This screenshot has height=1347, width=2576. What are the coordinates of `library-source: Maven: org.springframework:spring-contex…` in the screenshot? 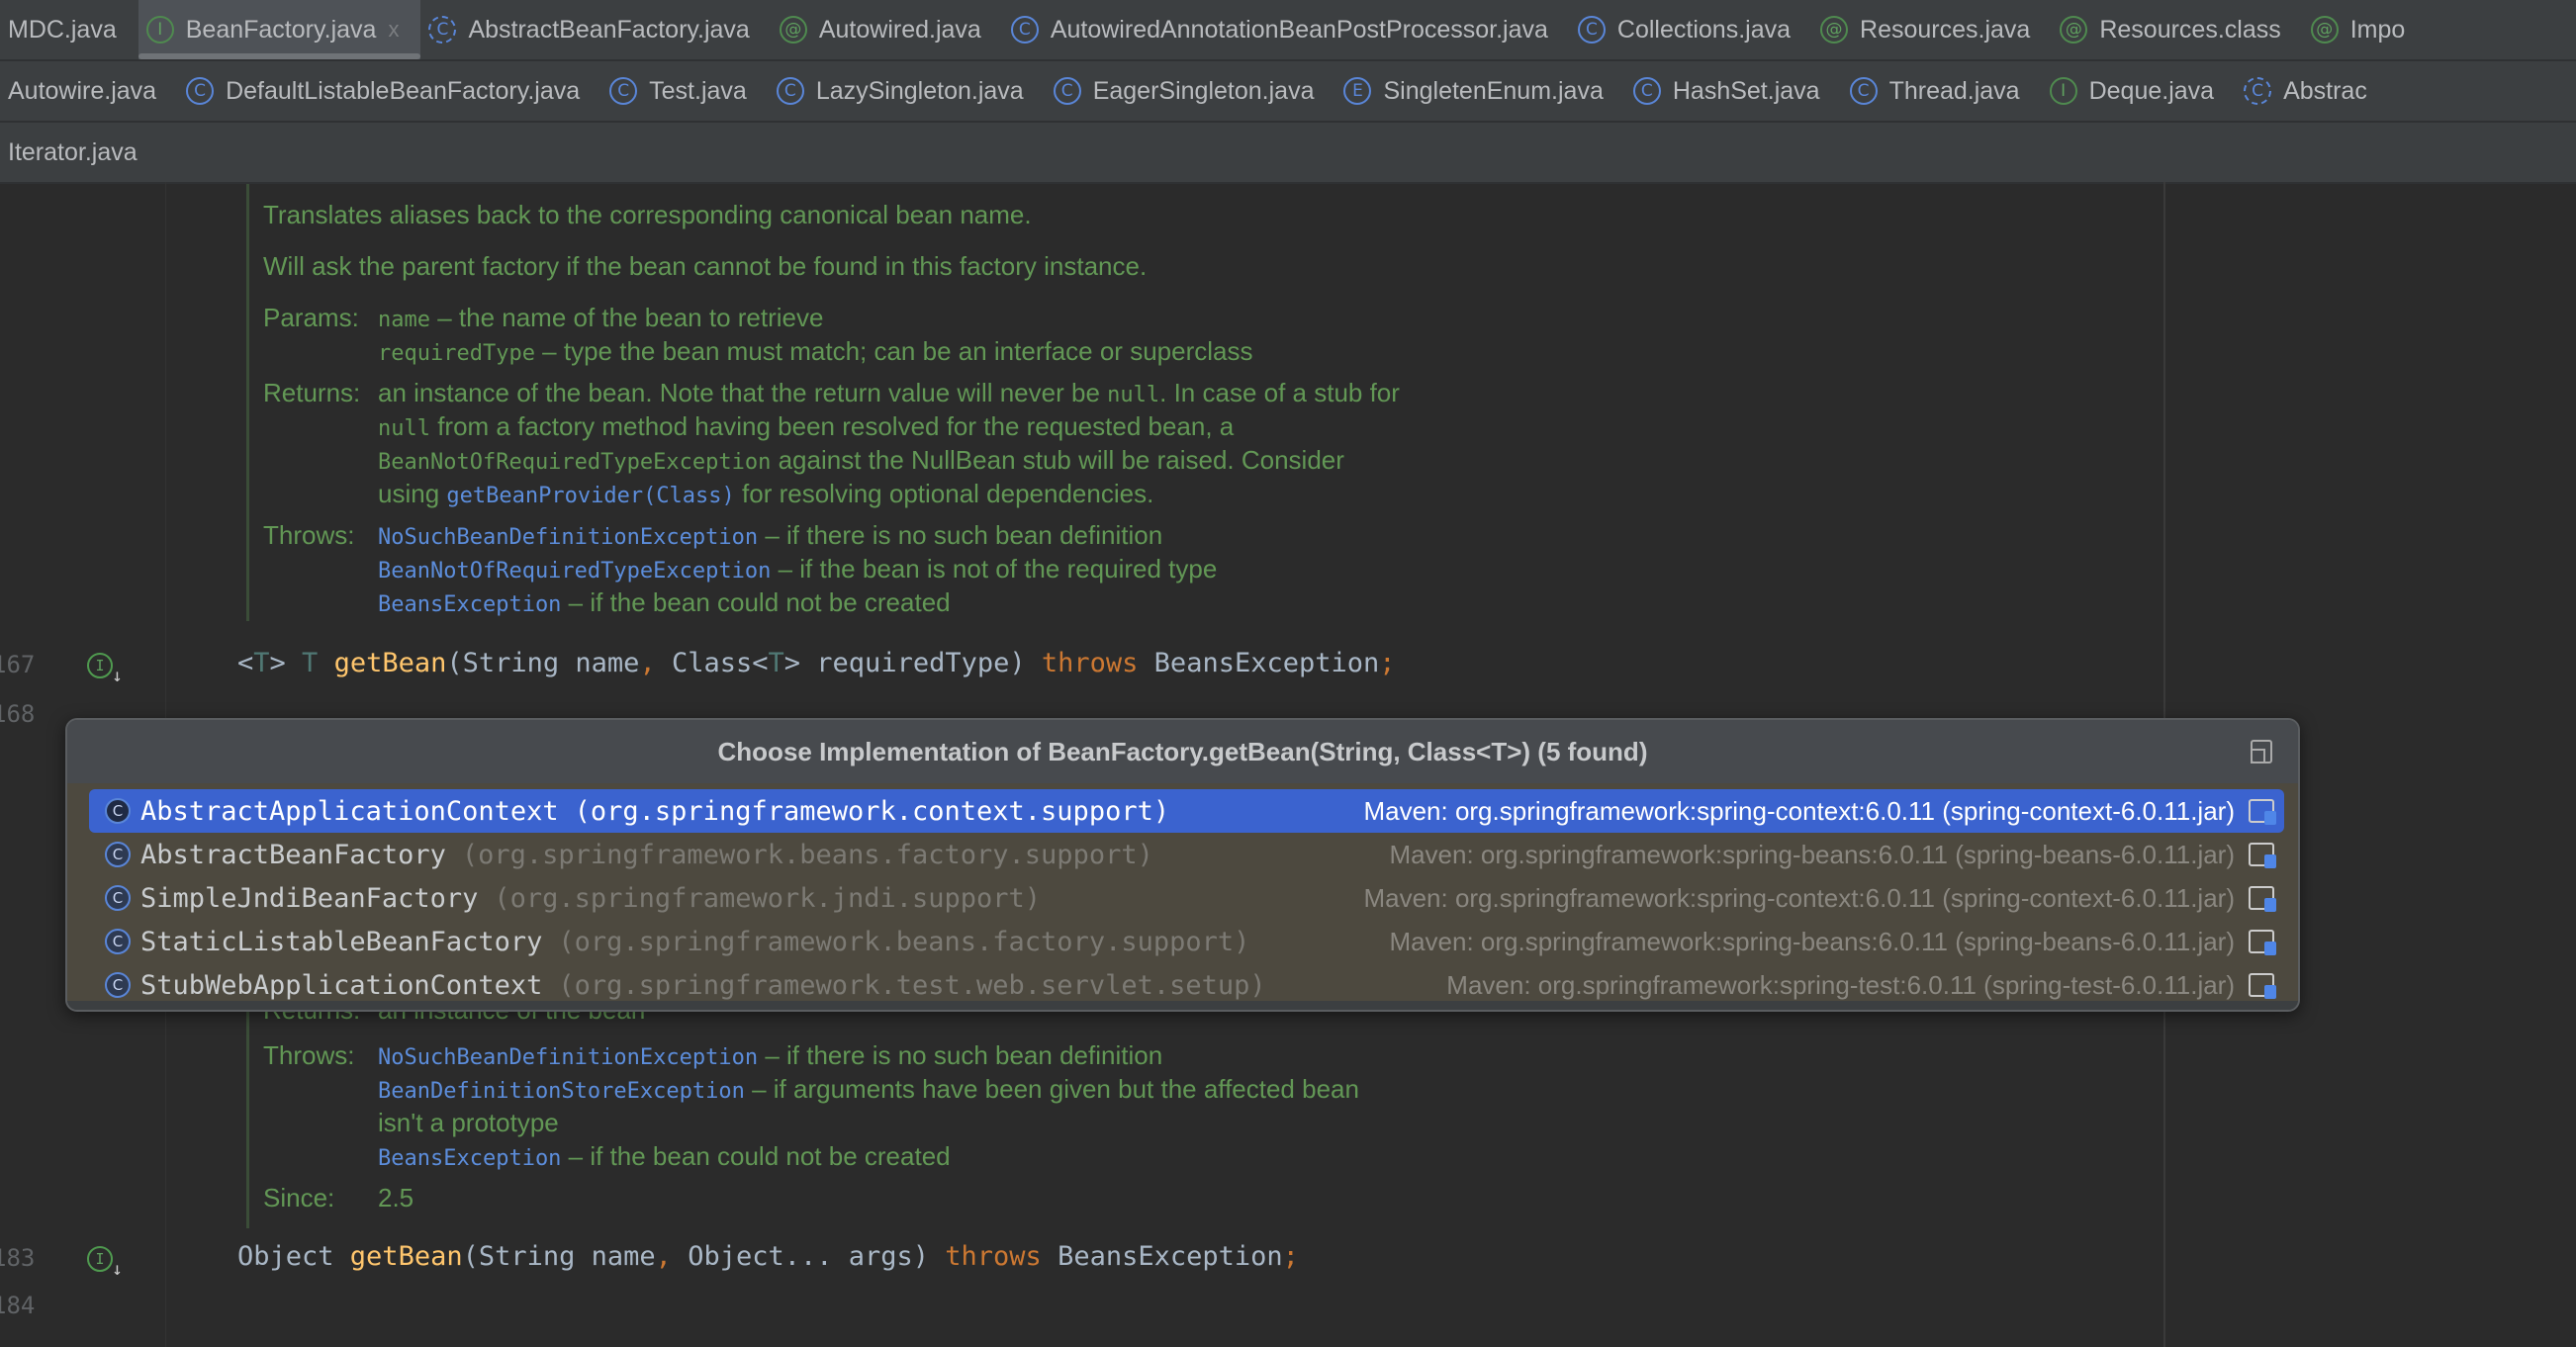 It's located at (1799, 898).